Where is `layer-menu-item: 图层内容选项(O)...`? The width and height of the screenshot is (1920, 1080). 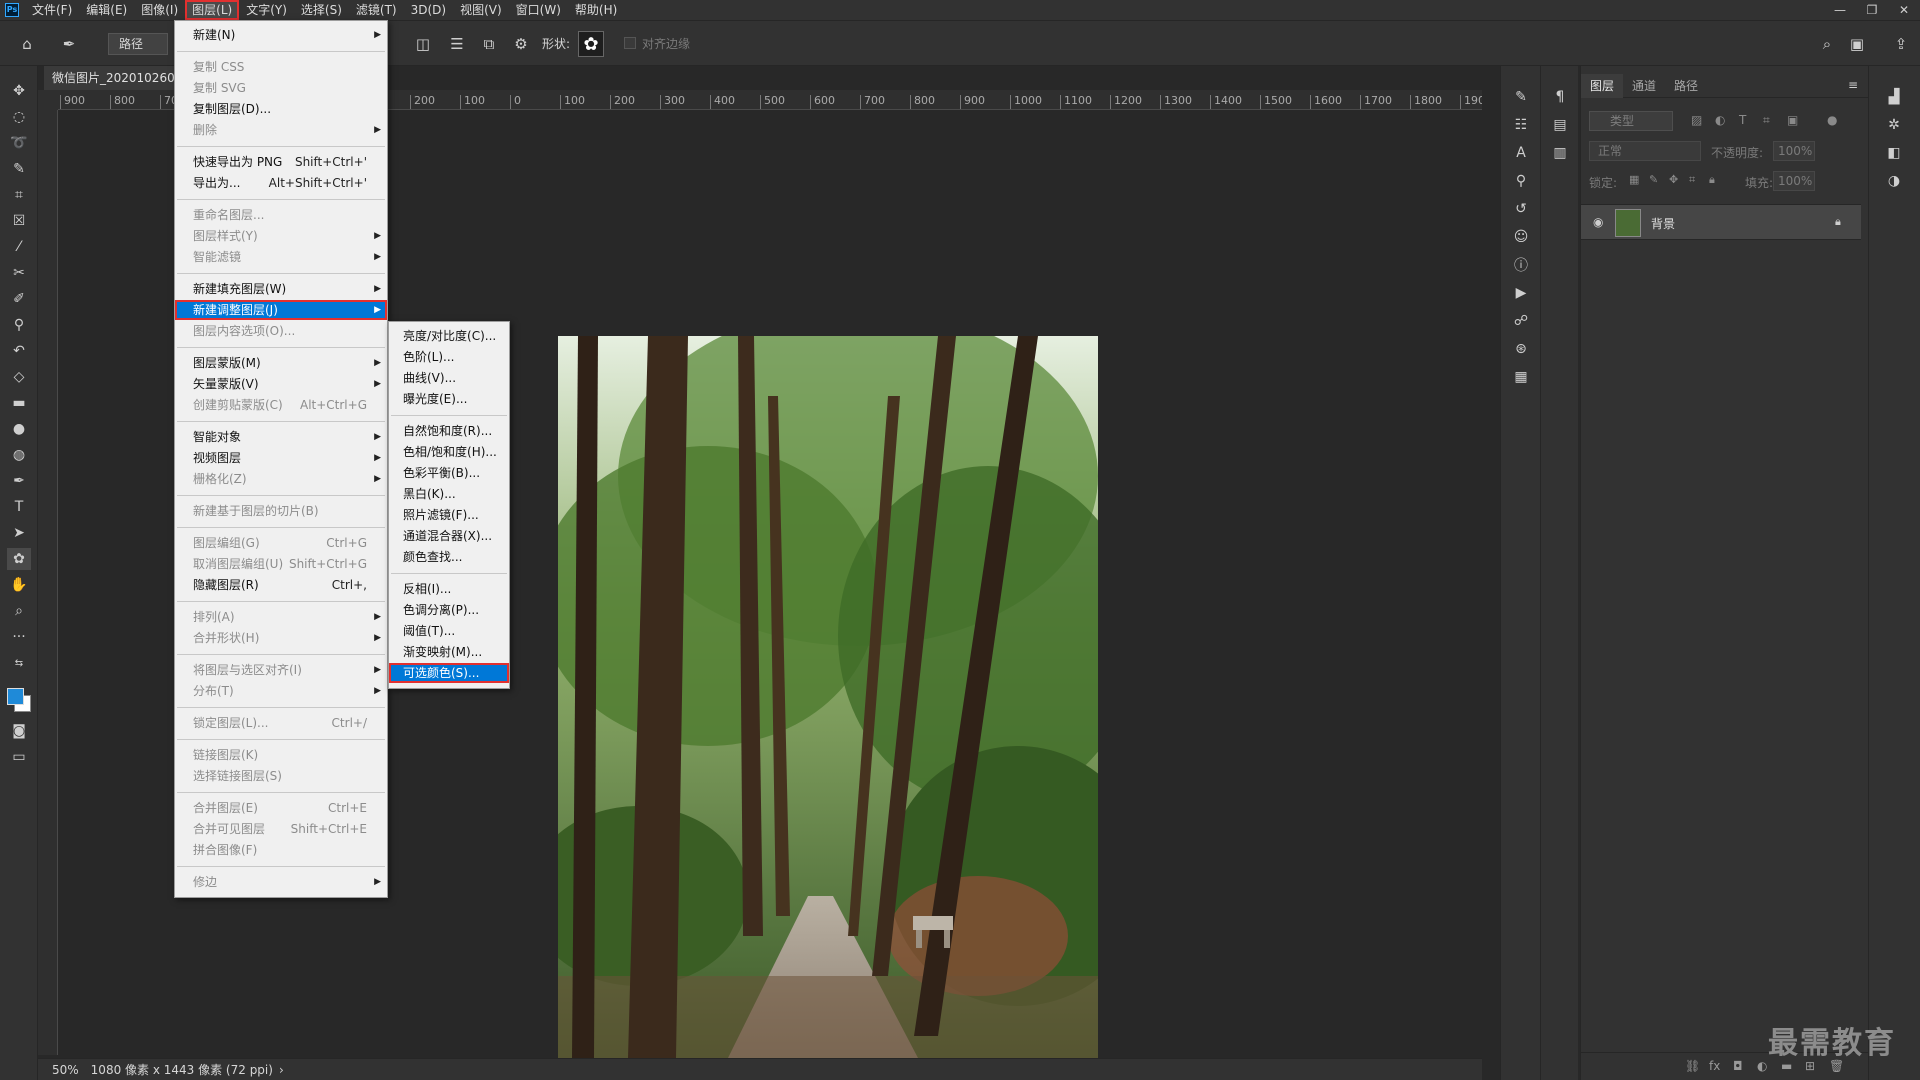 layer-menu-item: 图层内容选项(O)... is located at coordinates (281, 331).